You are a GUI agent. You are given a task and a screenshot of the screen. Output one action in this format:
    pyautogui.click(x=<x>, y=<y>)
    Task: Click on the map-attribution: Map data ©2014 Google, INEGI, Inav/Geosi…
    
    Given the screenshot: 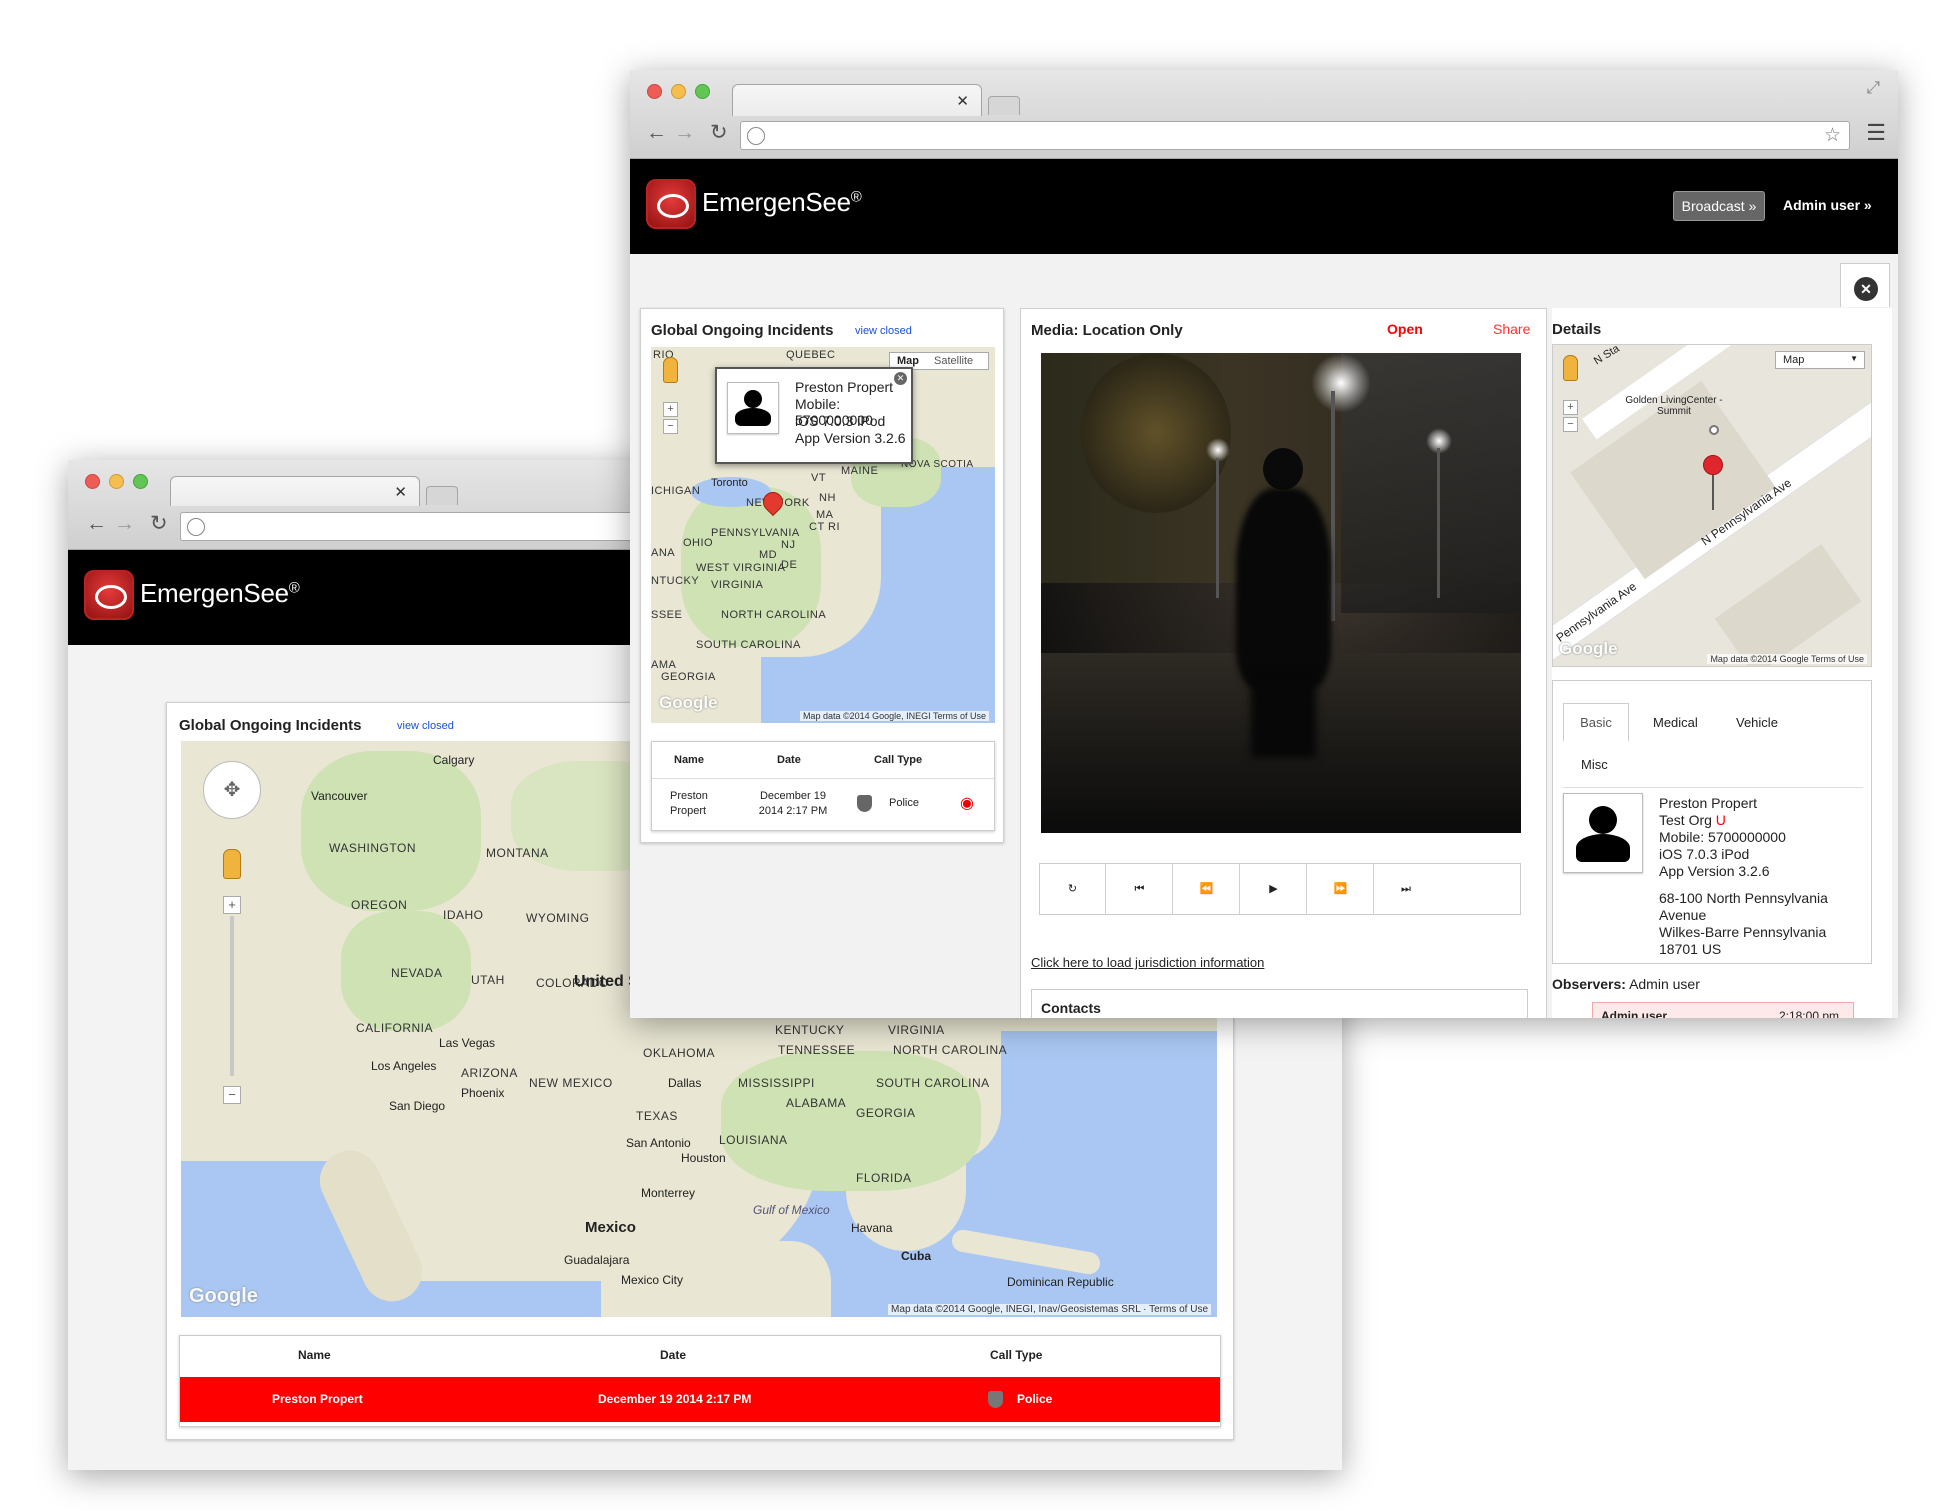 What is the action you would take?
    pyautogui.click(x=1049, y=1309)
    